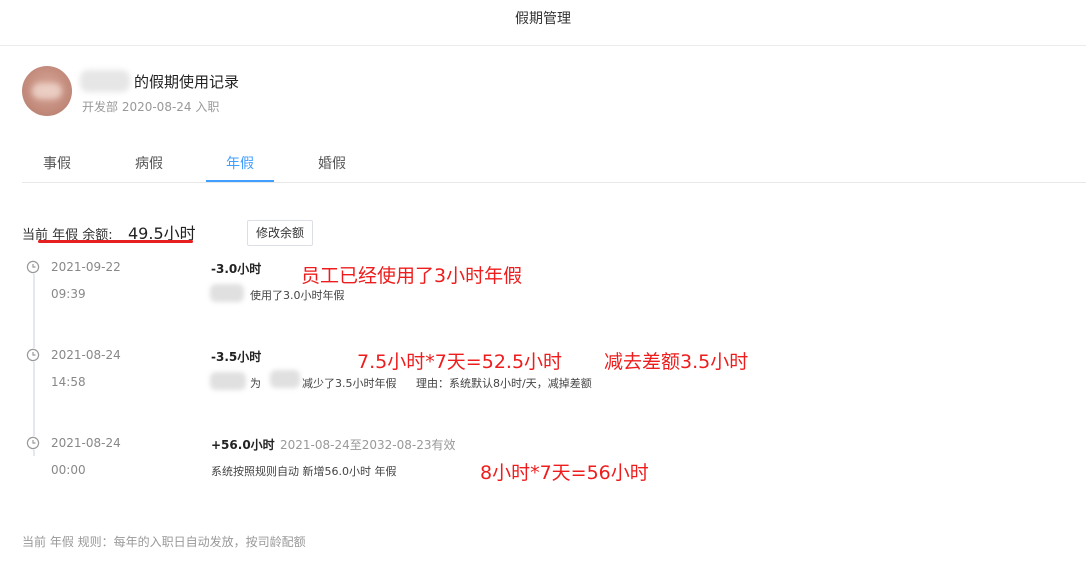 Image resolution: width=1086 pixels, height=570 pixels. Describe the element at coordinates (676, 362) in the screenshot. I see `annotation-subtract-3-5: 减去差额3.5小时` at that location.